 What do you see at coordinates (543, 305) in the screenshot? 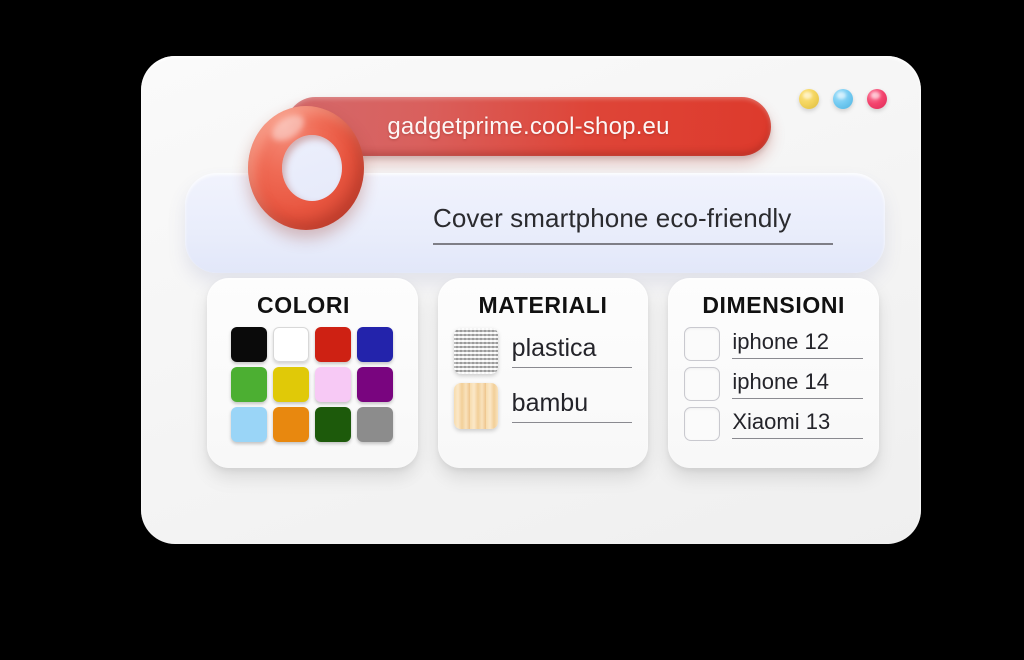
I see `panel-materiali-title: MATERIALI` at bounding box center [543, 305].